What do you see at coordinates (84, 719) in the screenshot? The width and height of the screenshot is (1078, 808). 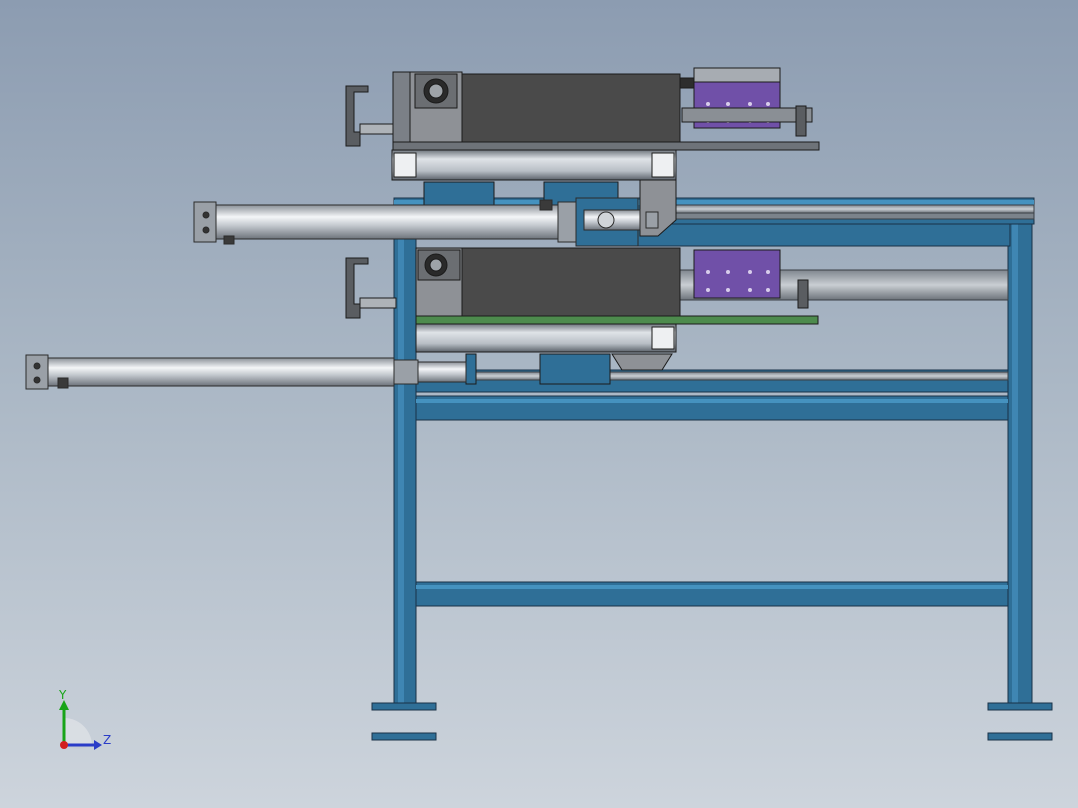 I see `coordinate-triad-icon: Y Z` at bounding box center [84, 719].